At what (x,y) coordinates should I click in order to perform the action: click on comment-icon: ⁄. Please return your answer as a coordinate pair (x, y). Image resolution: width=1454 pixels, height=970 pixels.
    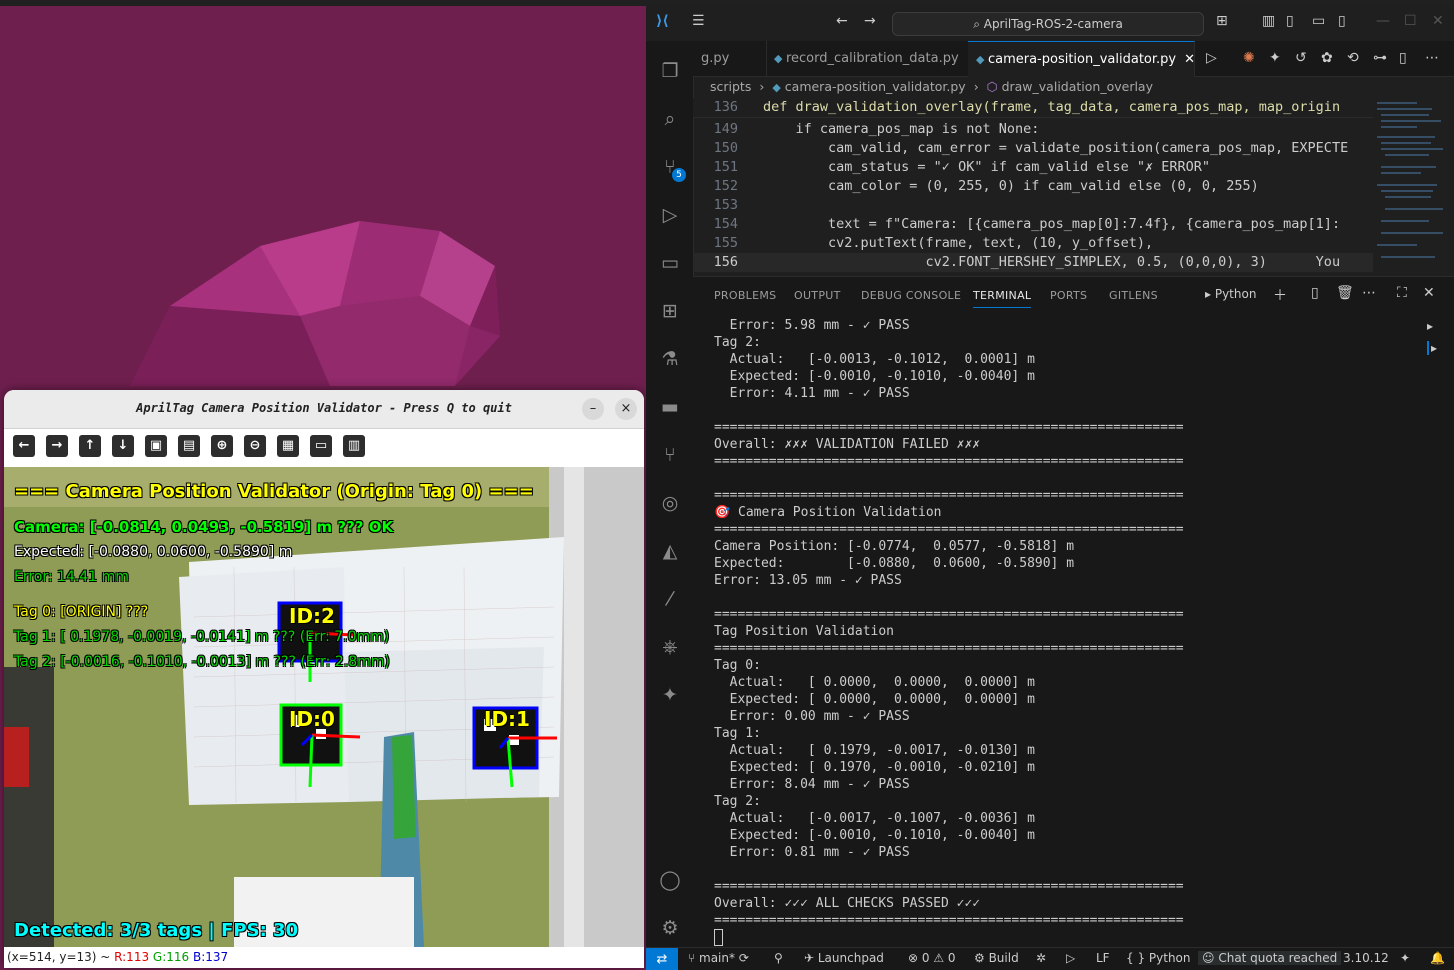
    Looking at the image, I should click on (670, 599).